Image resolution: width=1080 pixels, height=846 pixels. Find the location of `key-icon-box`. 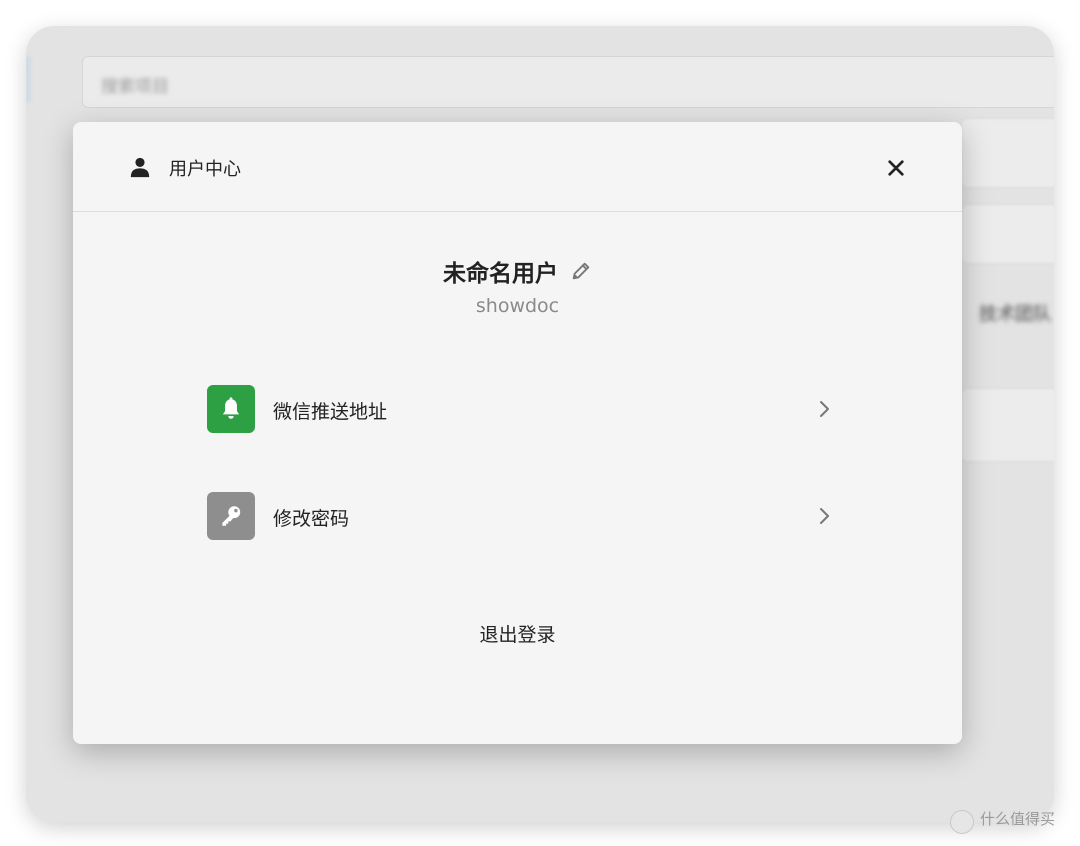

key-icon-box is located at coordinates (231, 516).